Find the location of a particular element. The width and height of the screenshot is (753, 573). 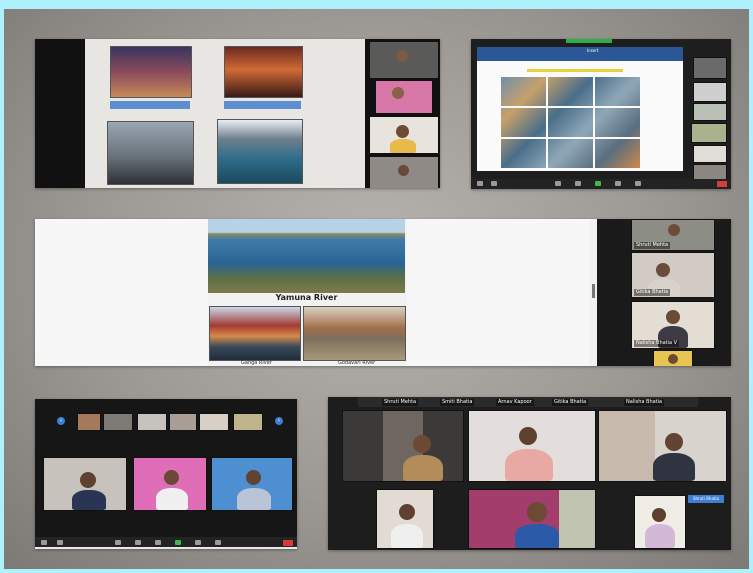

ribbon-tab: Insert is located at coordinates (592, 50).